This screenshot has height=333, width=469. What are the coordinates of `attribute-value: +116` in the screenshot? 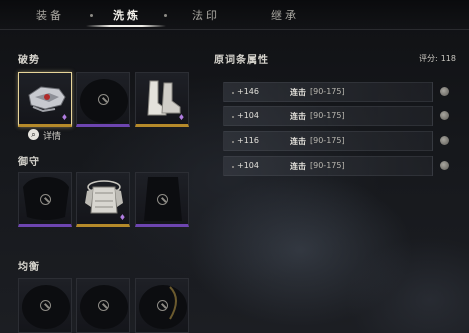 It's located at (248, 140).